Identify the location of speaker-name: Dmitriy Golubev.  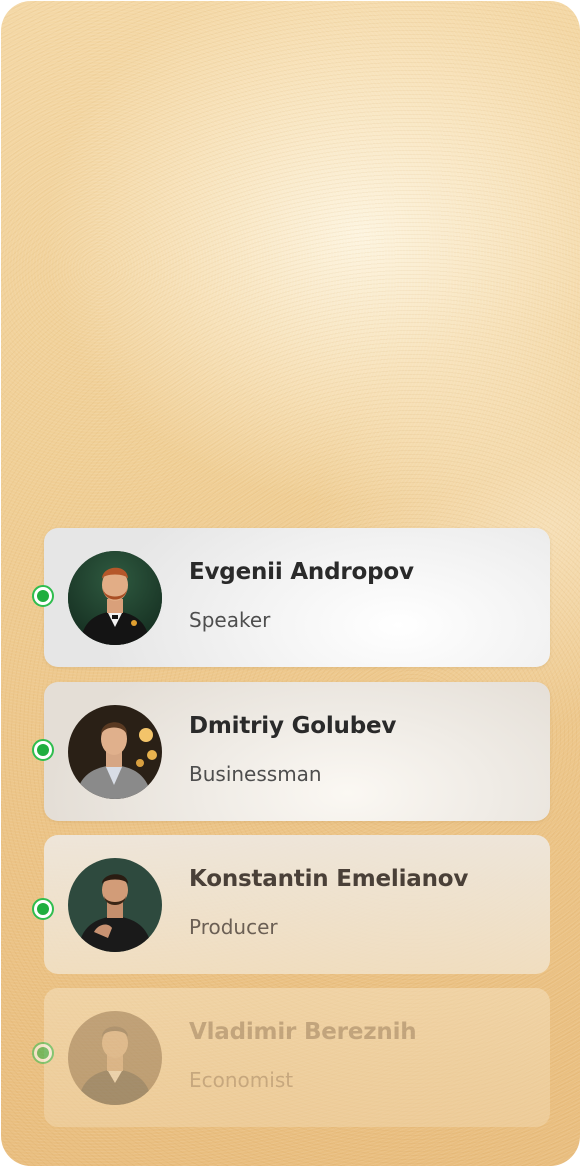
(293, 726).